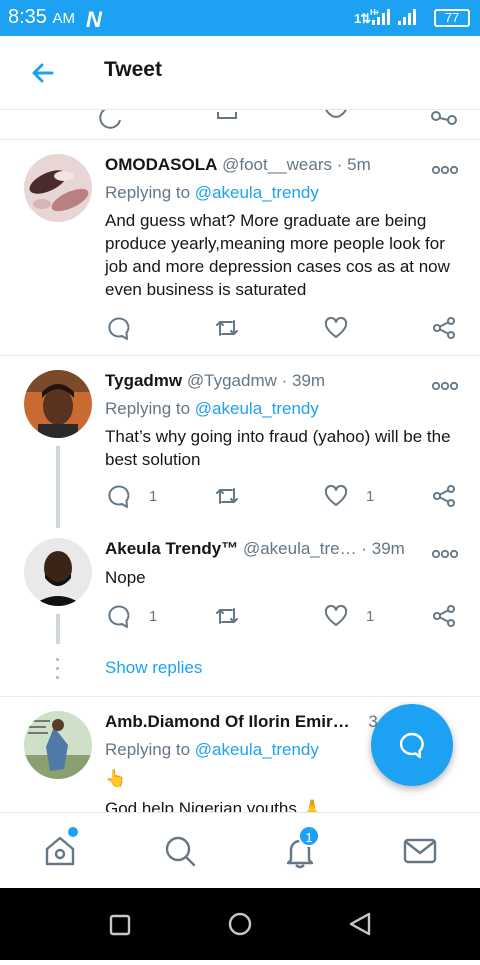 The width and height of the screenshot is (480, 965). Describe the element at coordinates (120, 925) in the screenshot. I see `recents-icon` at that location.